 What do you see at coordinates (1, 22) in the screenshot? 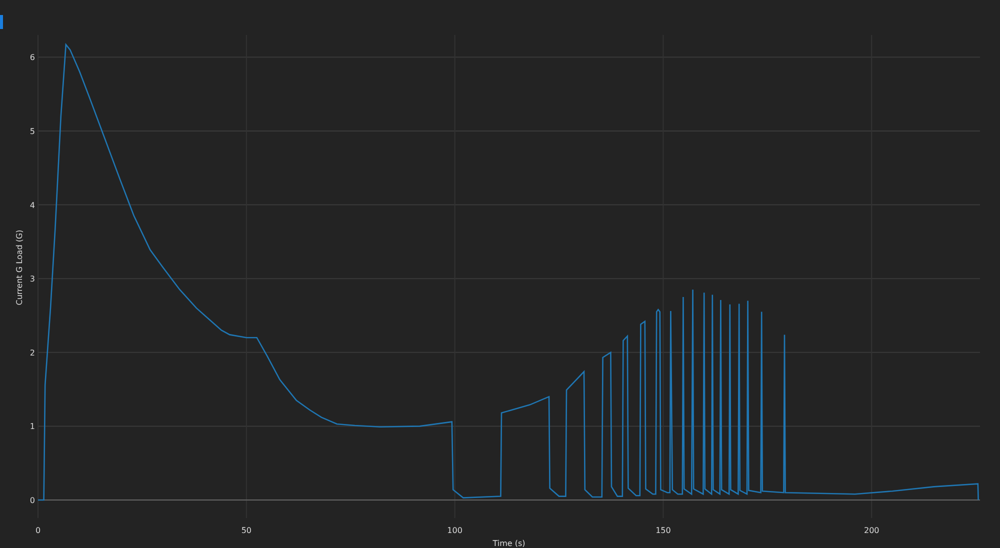
I see `accent-marker` at bounding box center [1, 22].